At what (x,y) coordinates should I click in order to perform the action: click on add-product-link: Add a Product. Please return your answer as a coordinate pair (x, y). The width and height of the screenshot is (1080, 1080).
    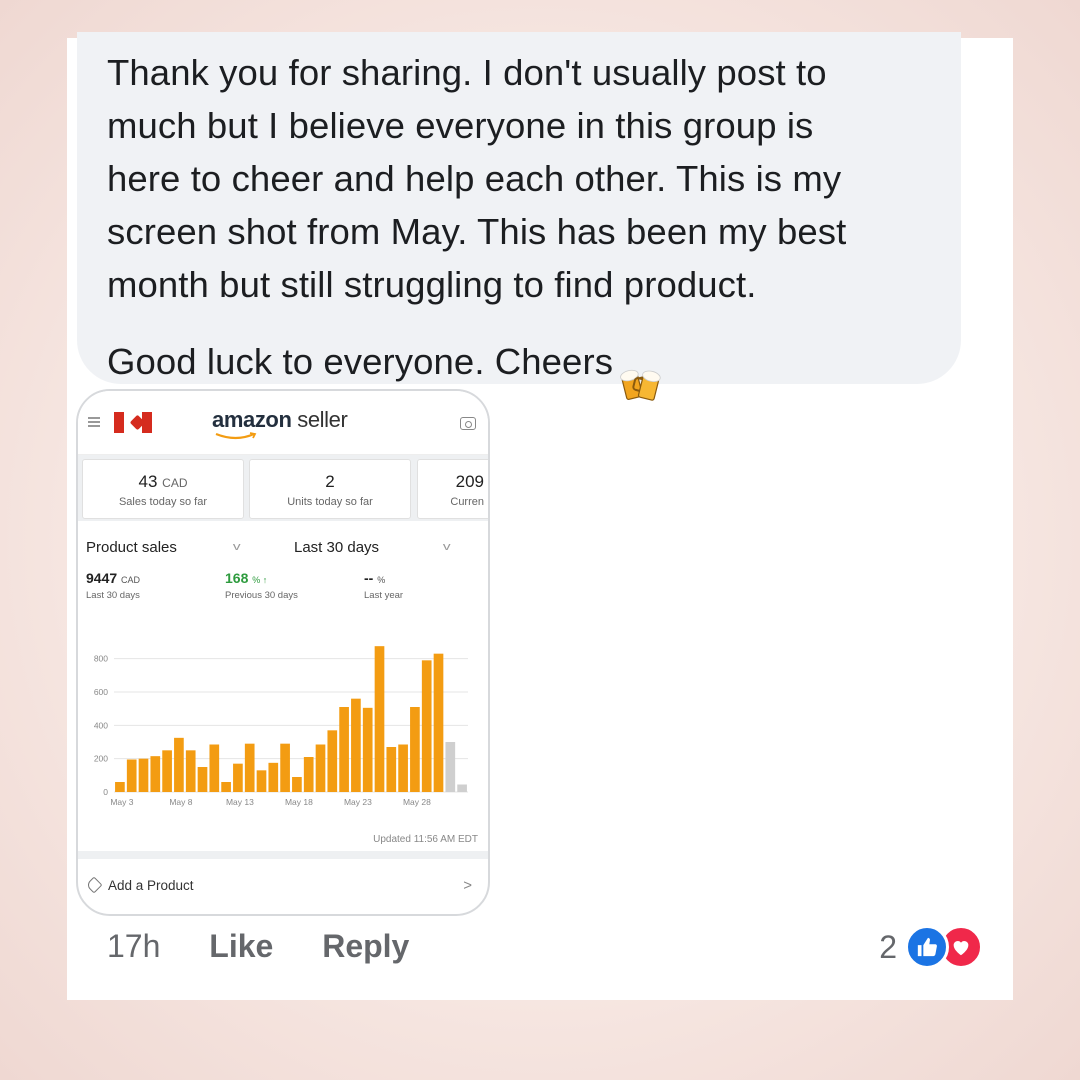
    Looking at the image, I should click on (139, 885).